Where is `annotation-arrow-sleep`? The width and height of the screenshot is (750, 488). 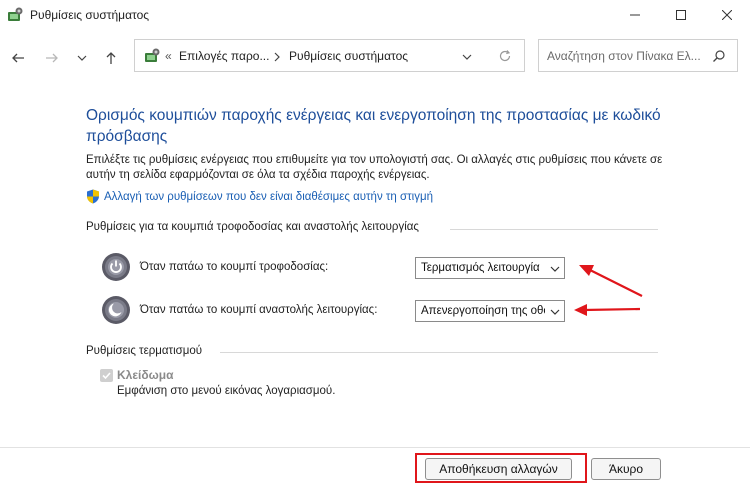
annotation-arrow-sleep is located at coordinates (607, 310).